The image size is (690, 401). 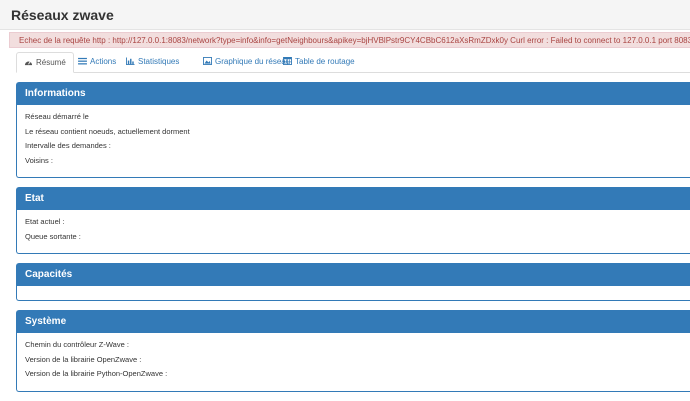 I want to click on tab-actions: Actions, so click(x=97, y=62).